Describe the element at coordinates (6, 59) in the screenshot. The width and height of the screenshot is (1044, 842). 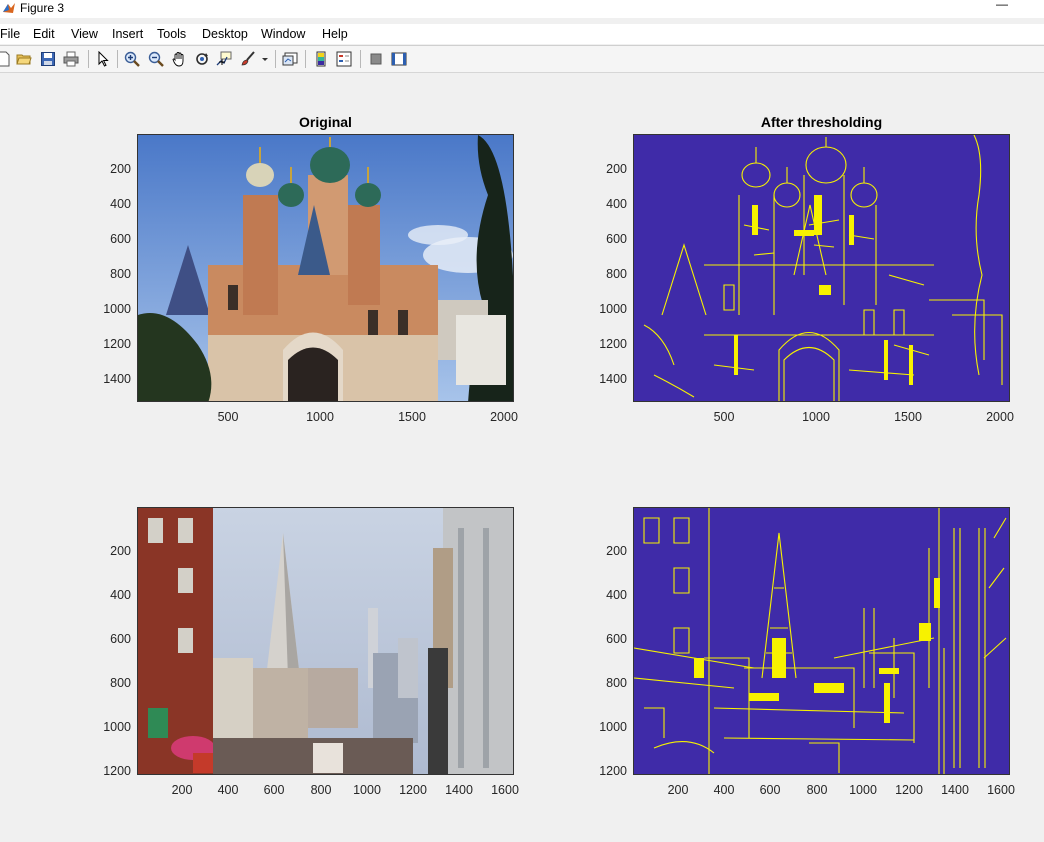
I see `new-file-icon` at that location.